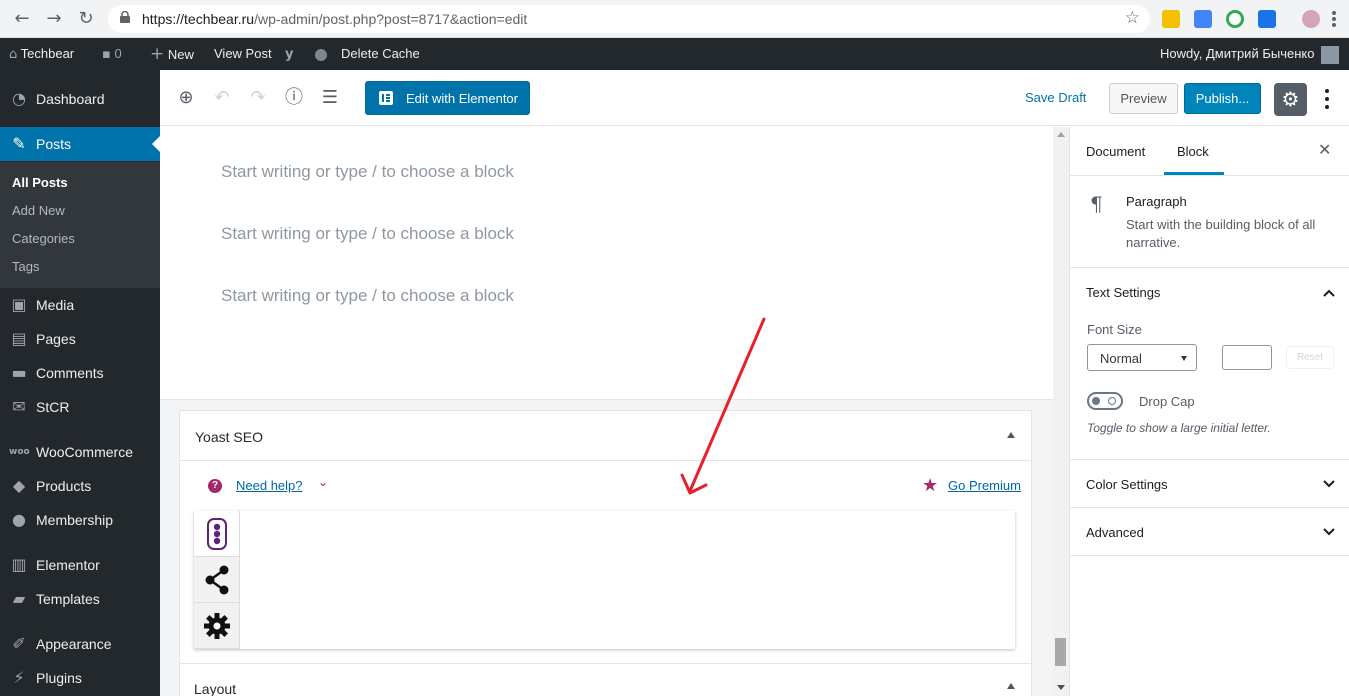  Describe the element at coordinates (86, 19) in the screenshot. I see `reload-icon: ↻` at that location.